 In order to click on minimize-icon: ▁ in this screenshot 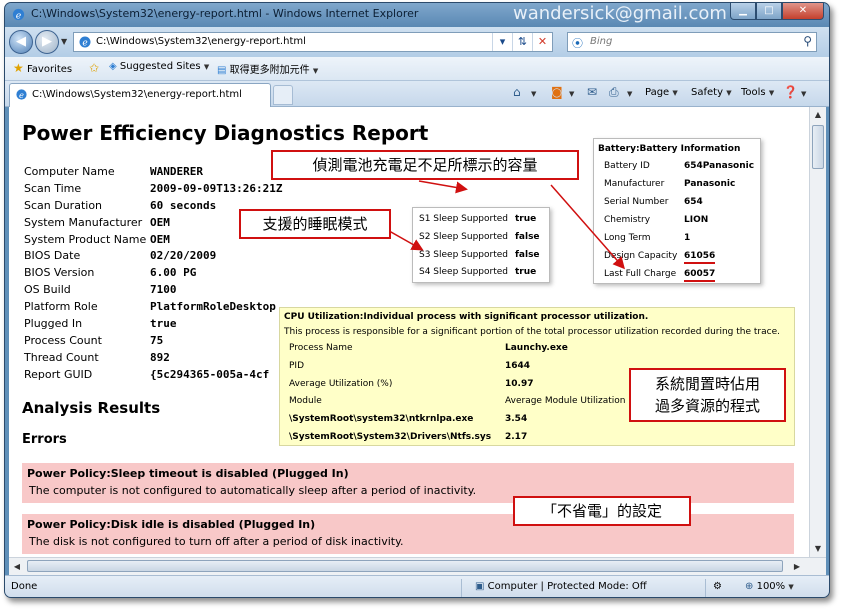, I will do `click(743, 10)`.